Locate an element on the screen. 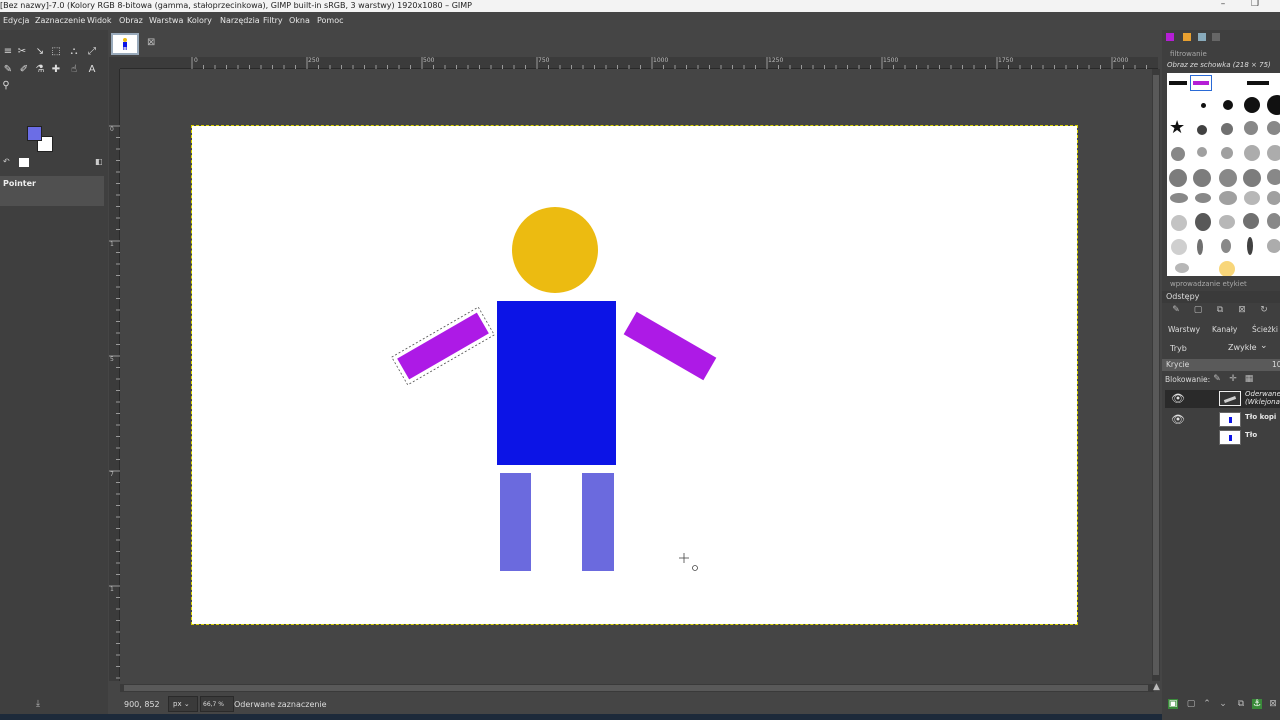 The height and width of the screenshot is (720, 1280). bucket-fill-icon: ⚗ is located at coordinates (40, 70).